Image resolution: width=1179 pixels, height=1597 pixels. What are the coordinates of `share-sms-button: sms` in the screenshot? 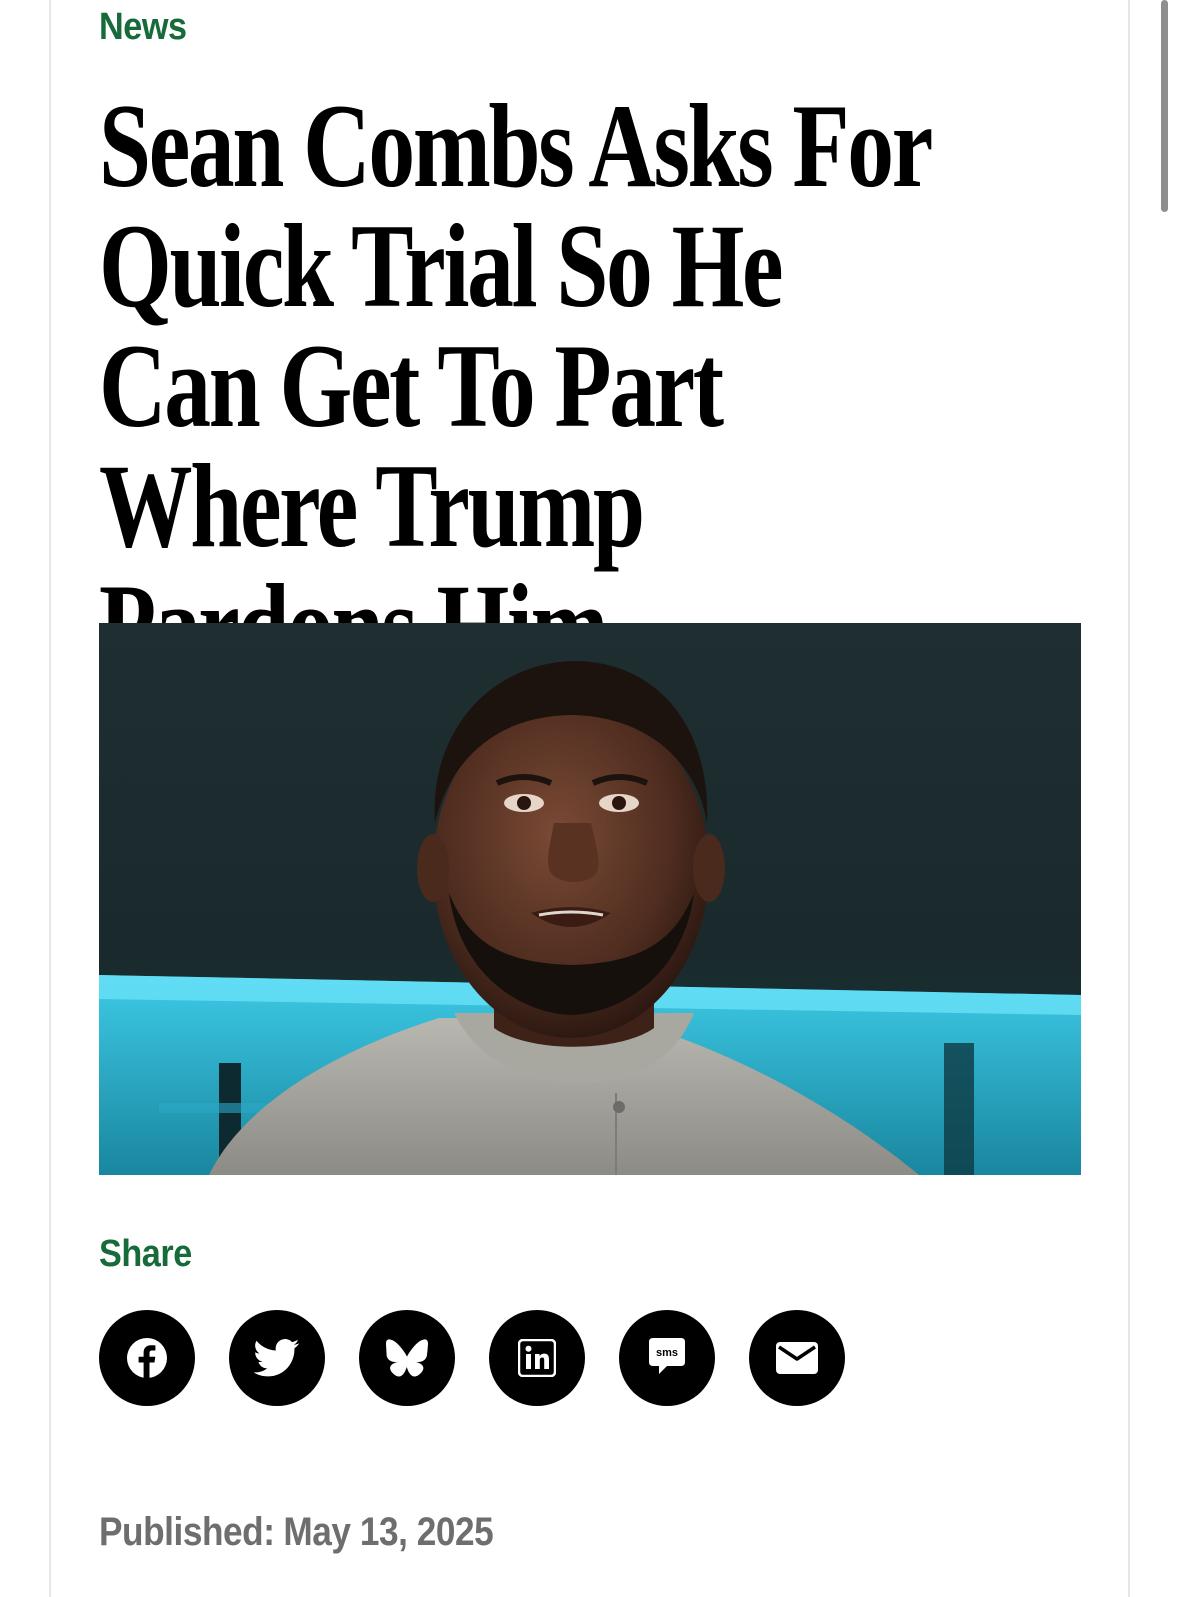 It's located at (667, 1358).